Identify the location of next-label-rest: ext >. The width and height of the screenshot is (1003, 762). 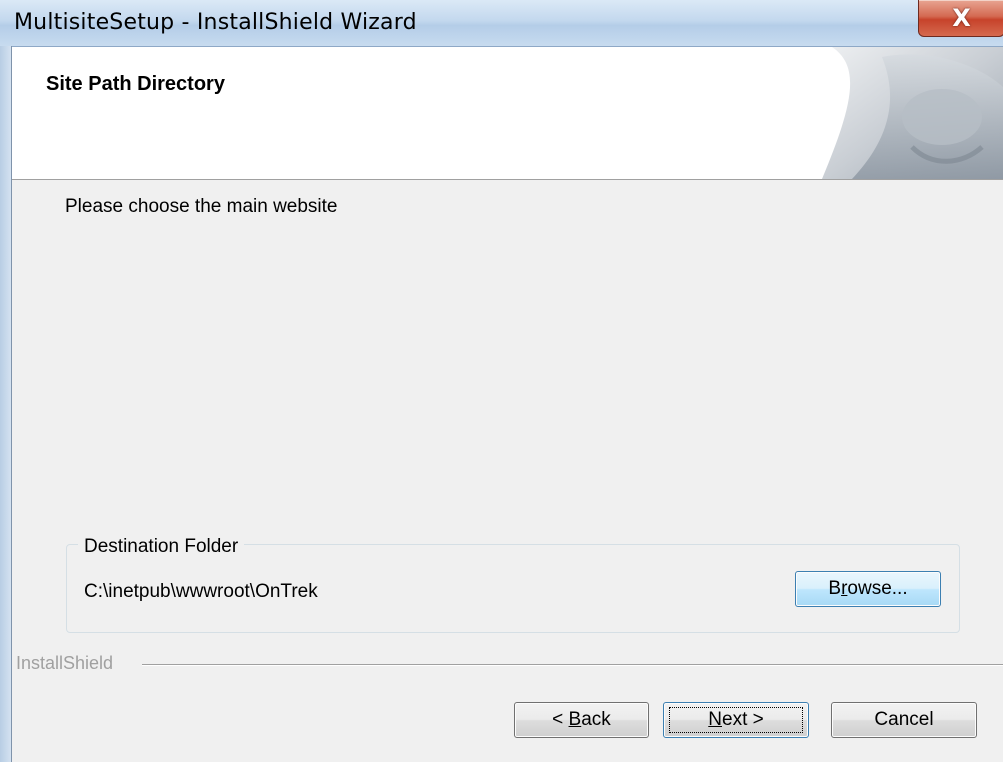
(743, 719).